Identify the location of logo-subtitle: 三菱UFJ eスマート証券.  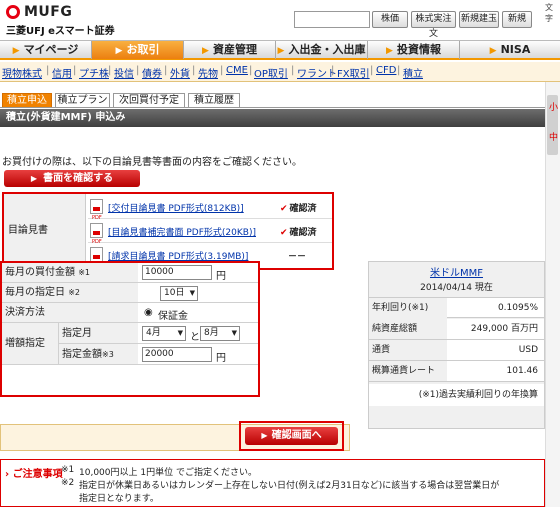
(60, 31).